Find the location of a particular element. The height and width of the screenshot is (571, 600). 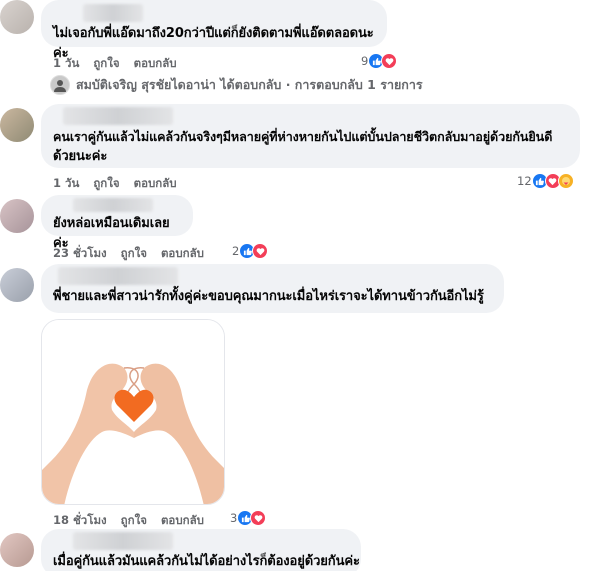

reaction-count: 3 is located at coordinates (234, 518).